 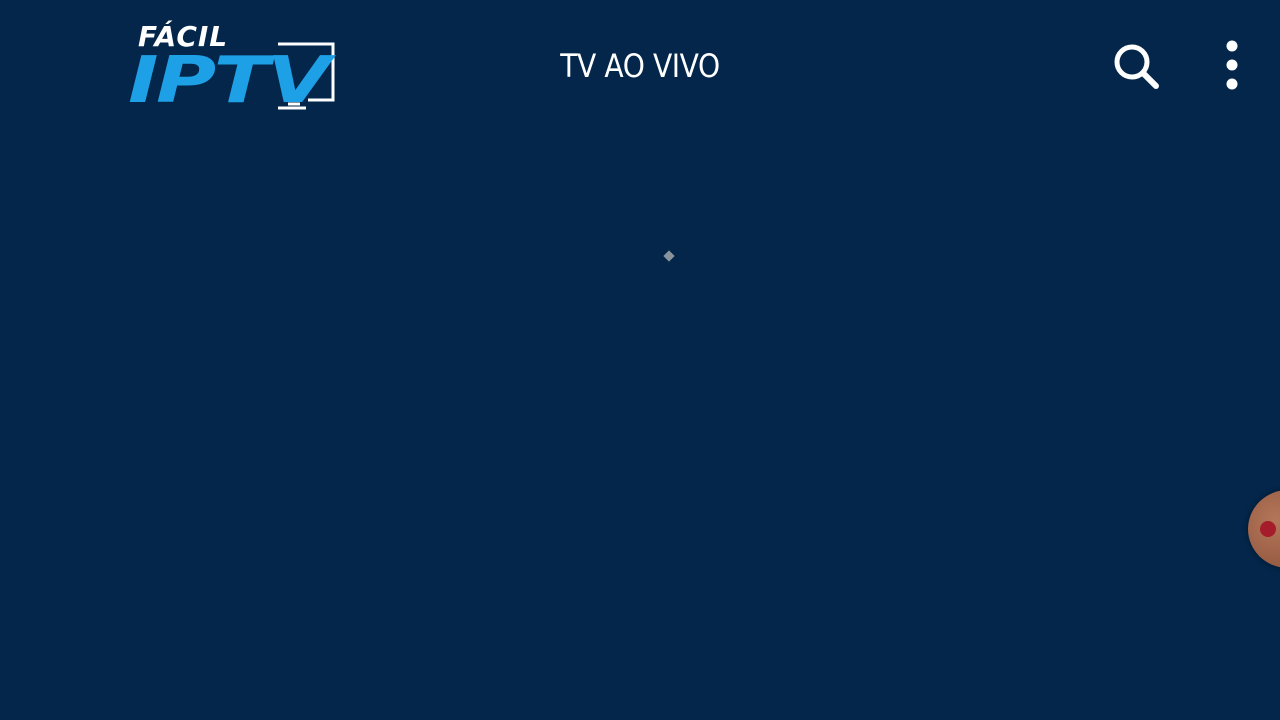 I want to click on screen-record-icon, so click(x=1268, y=529).